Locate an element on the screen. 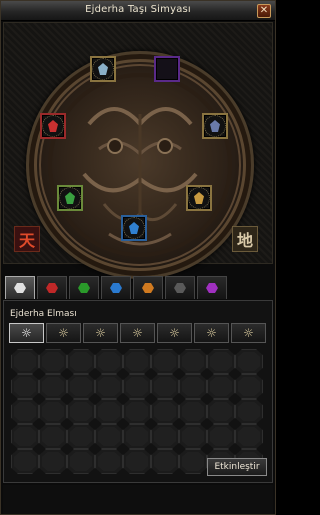 This screenshot has width=320, height=515. window-footer is located at coordinates (138, 499).